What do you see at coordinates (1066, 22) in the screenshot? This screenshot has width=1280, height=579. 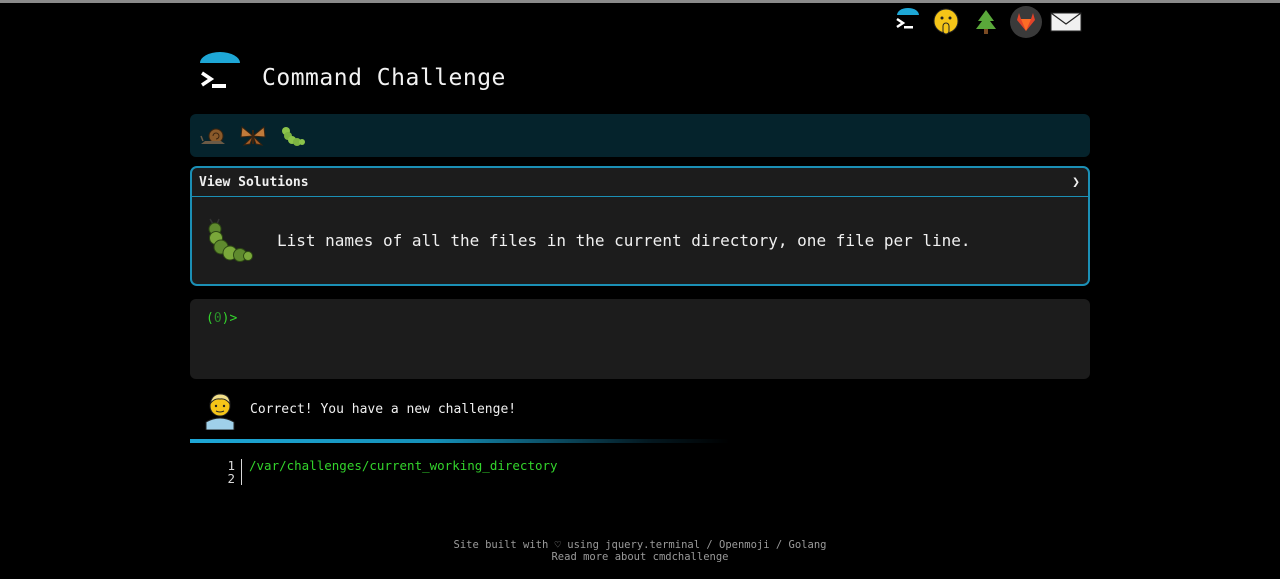 I see `mail-icon` at bounding box center [1066, 22].